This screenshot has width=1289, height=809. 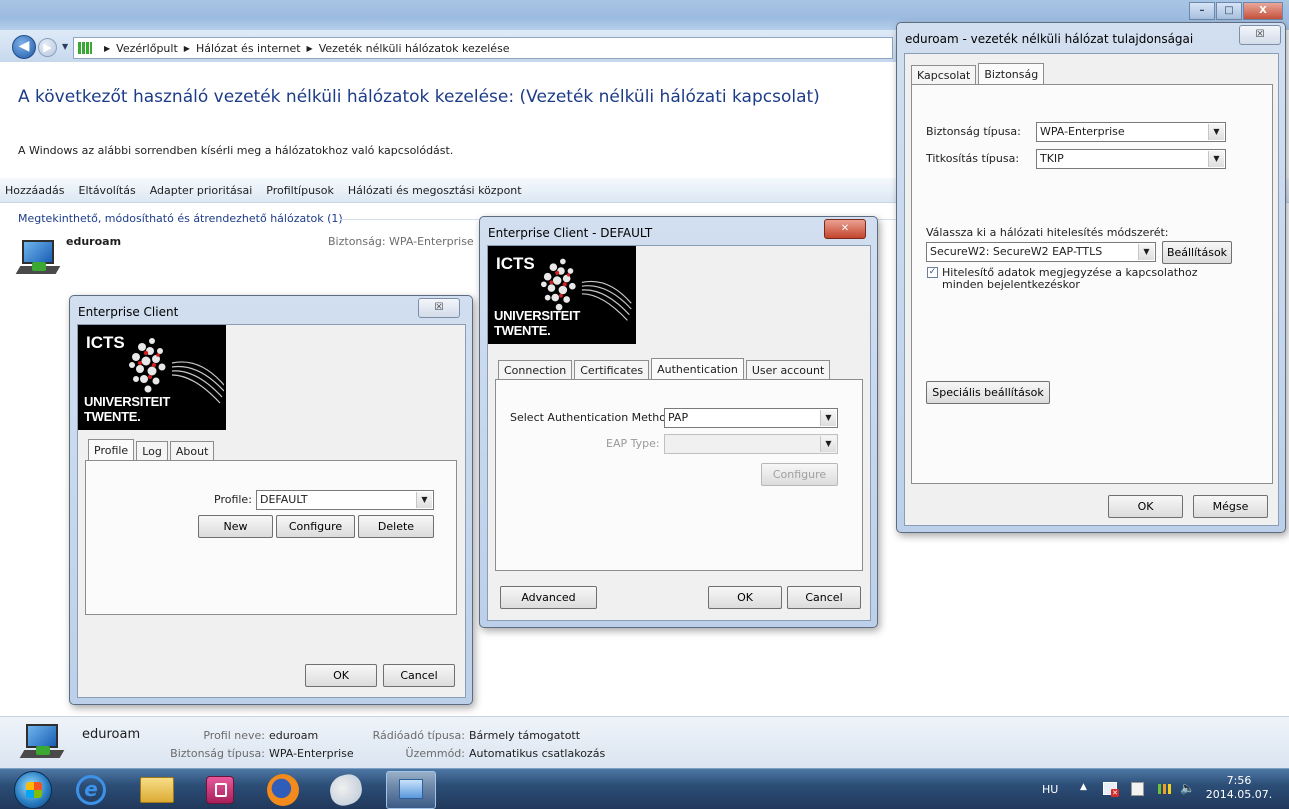 What do you see at coordinates (1230, 506) in the screenshot?
I see `cancel-button: Mégse` at bounding box center [1230, 506].